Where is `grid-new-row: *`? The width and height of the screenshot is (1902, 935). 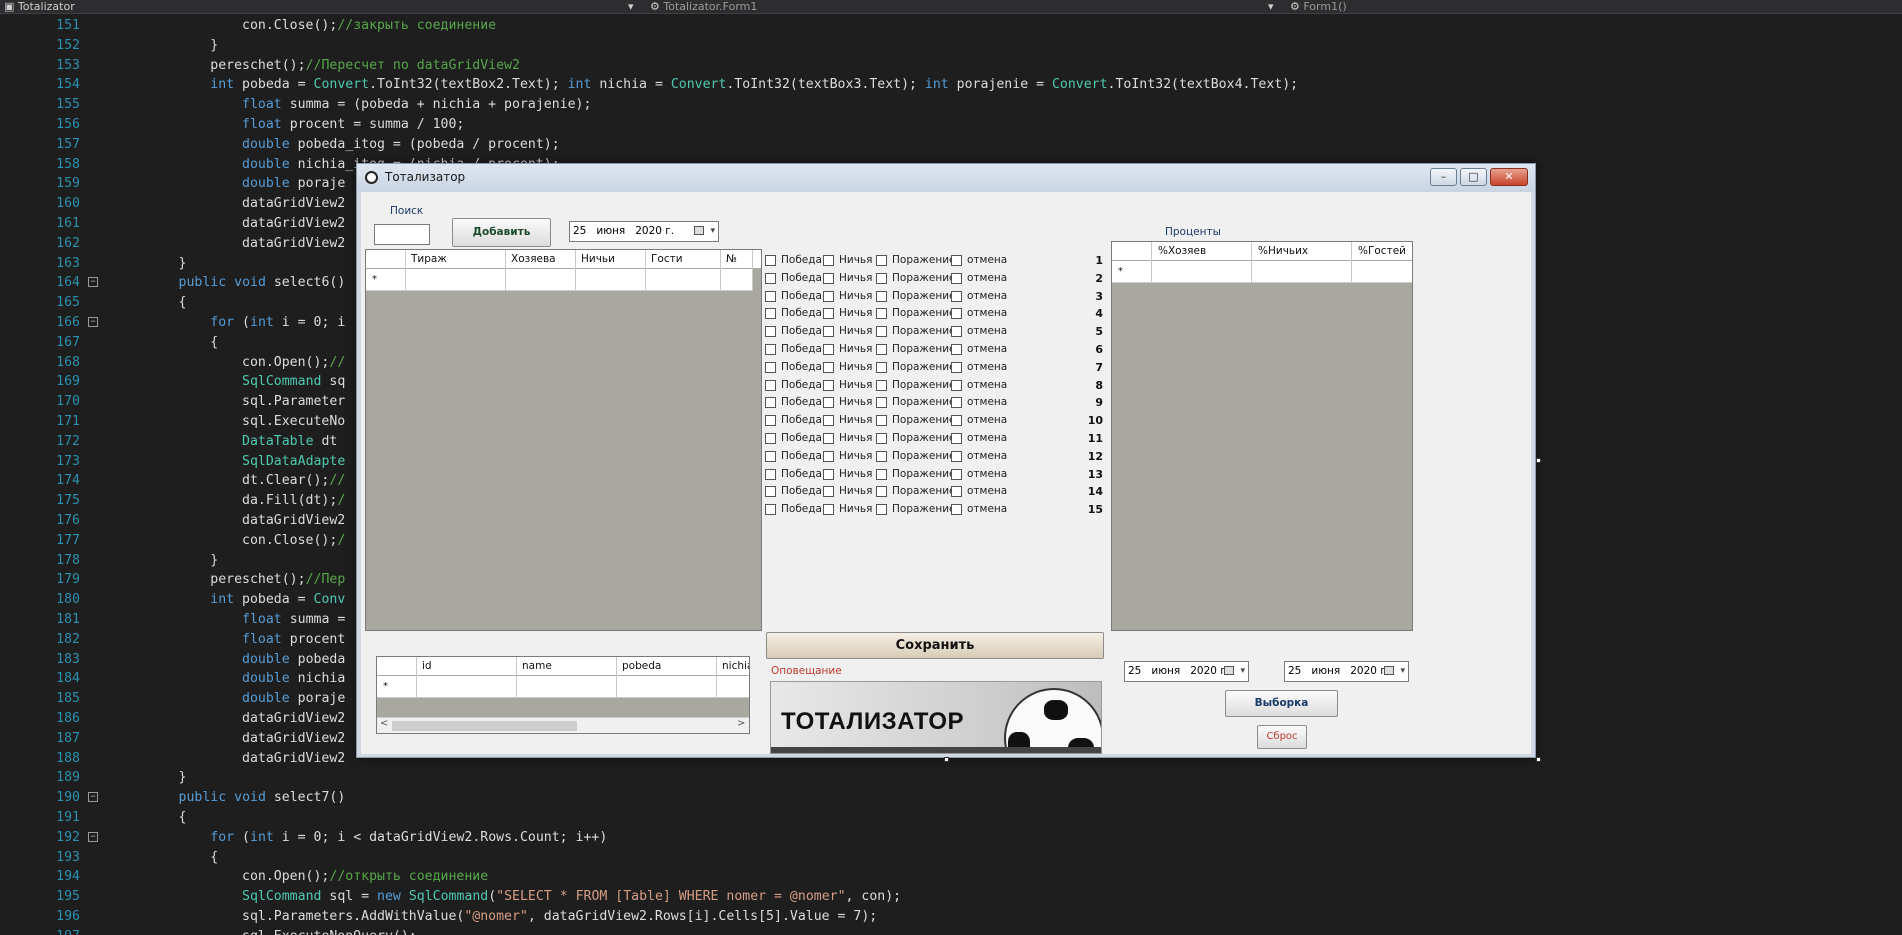 grid-new-row: * is located at coordinates (559, 280).